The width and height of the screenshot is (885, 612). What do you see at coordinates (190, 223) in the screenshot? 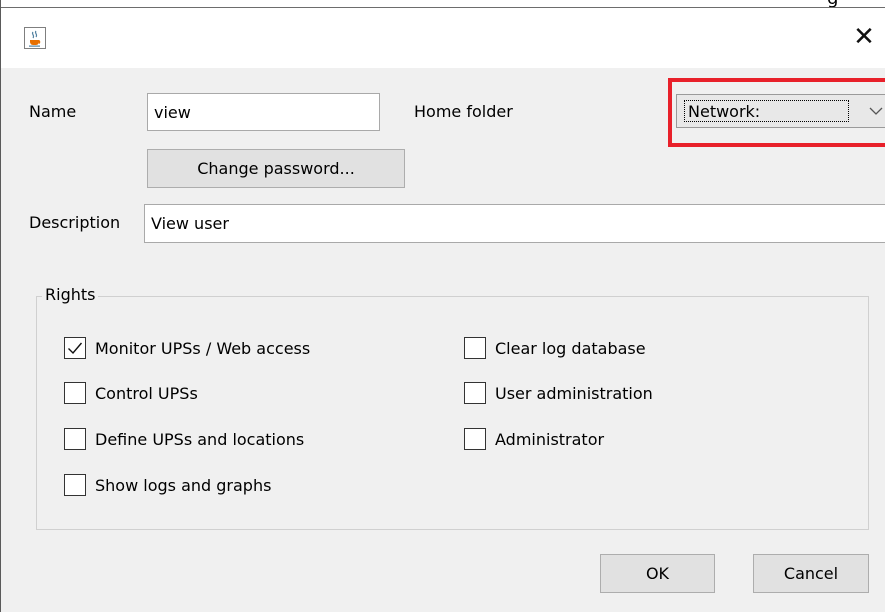
I see `description-input-value: View user` at bounding box center [190, 223].